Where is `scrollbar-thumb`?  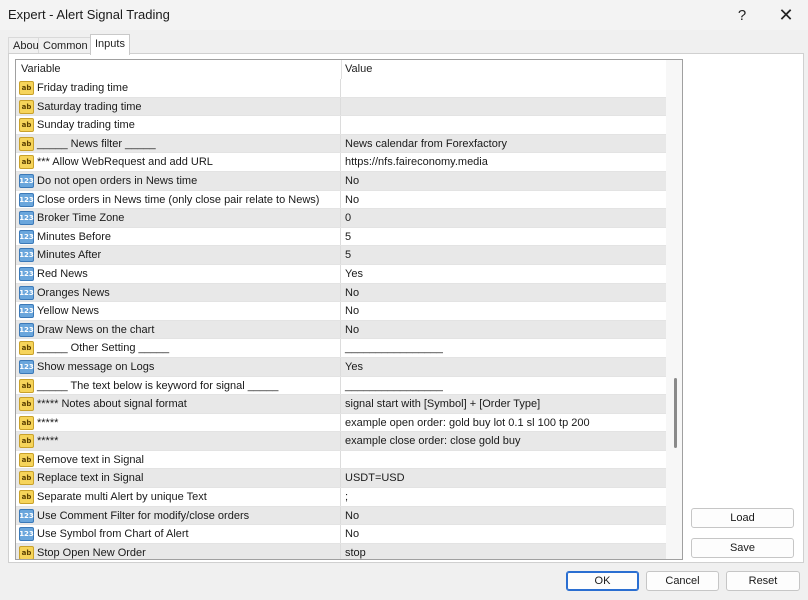
scrollbar-thumb is located at coordinates (675, 413).